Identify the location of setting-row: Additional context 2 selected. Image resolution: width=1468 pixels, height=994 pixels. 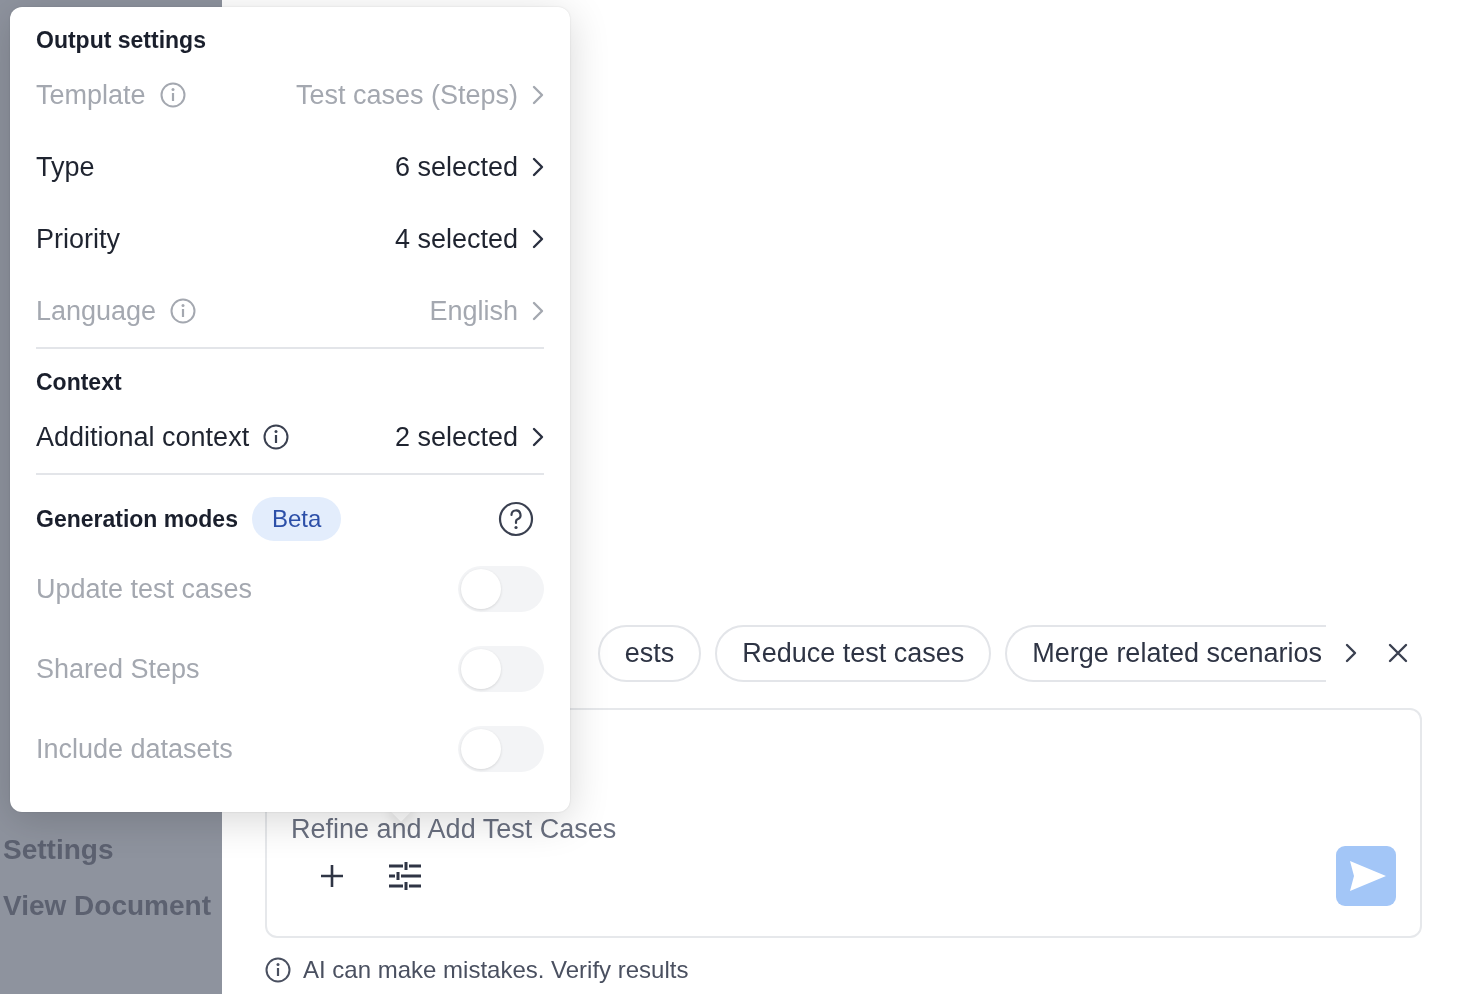
(290, 437).